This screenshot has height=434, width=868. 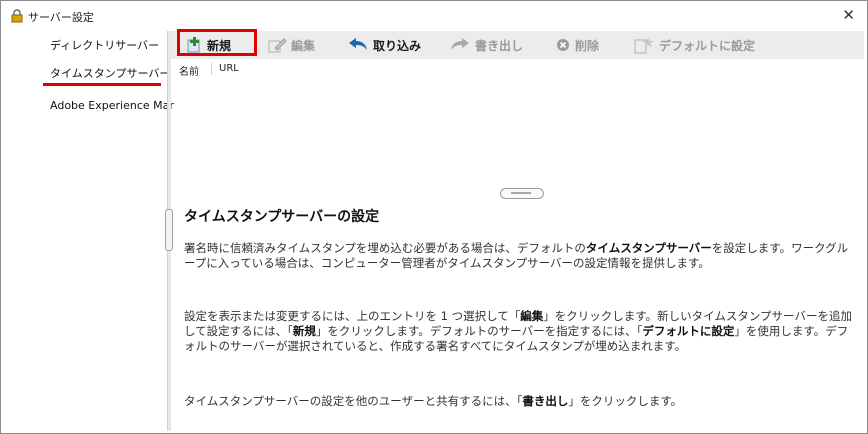 What do you see at coordinates (460, 44) in the screenshot?
I see `export-arrow-icon` at bounding box center [460, 44].